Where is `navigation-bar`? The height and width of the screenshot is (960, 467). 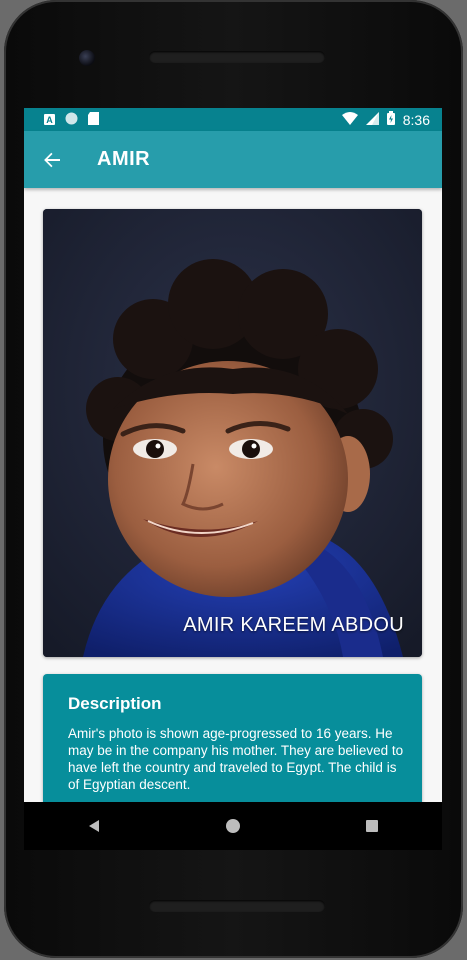
navigation-bar is located at coordinates (233, 826).